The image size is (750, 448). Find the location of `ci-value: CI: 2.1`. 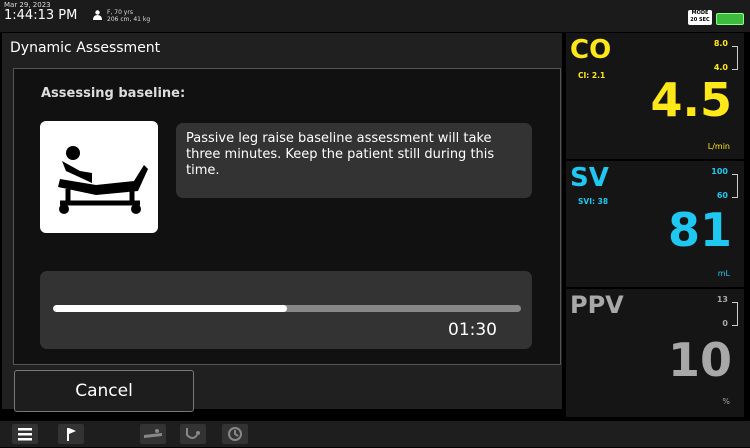

ci-value: CI: 2.1 is located at coordinates (592, 75).